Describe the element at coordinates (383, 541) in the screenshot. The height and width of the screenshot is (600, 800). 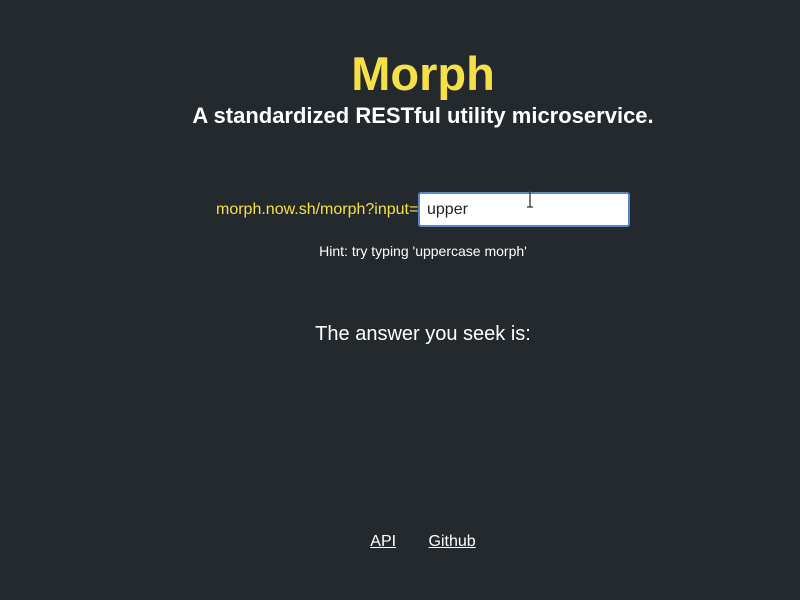
I see `api-link: API` at that location.